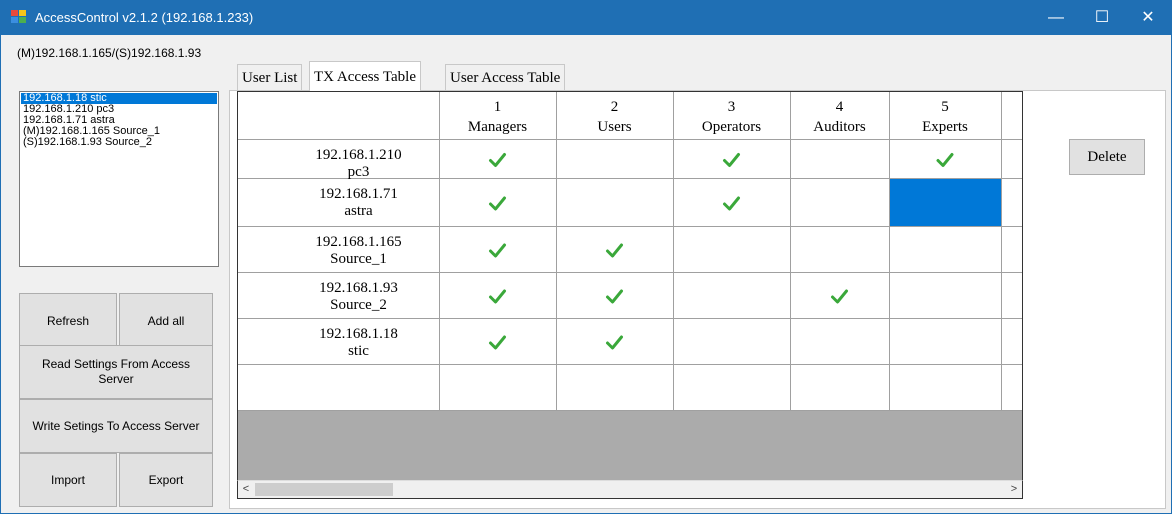 The image size is (1172, 514). Describe the element at coordinates (109, 53) in the screenshot. I see `master-slave-label: (M)192.168.1.165/(S)192.168.1.93` at that location.